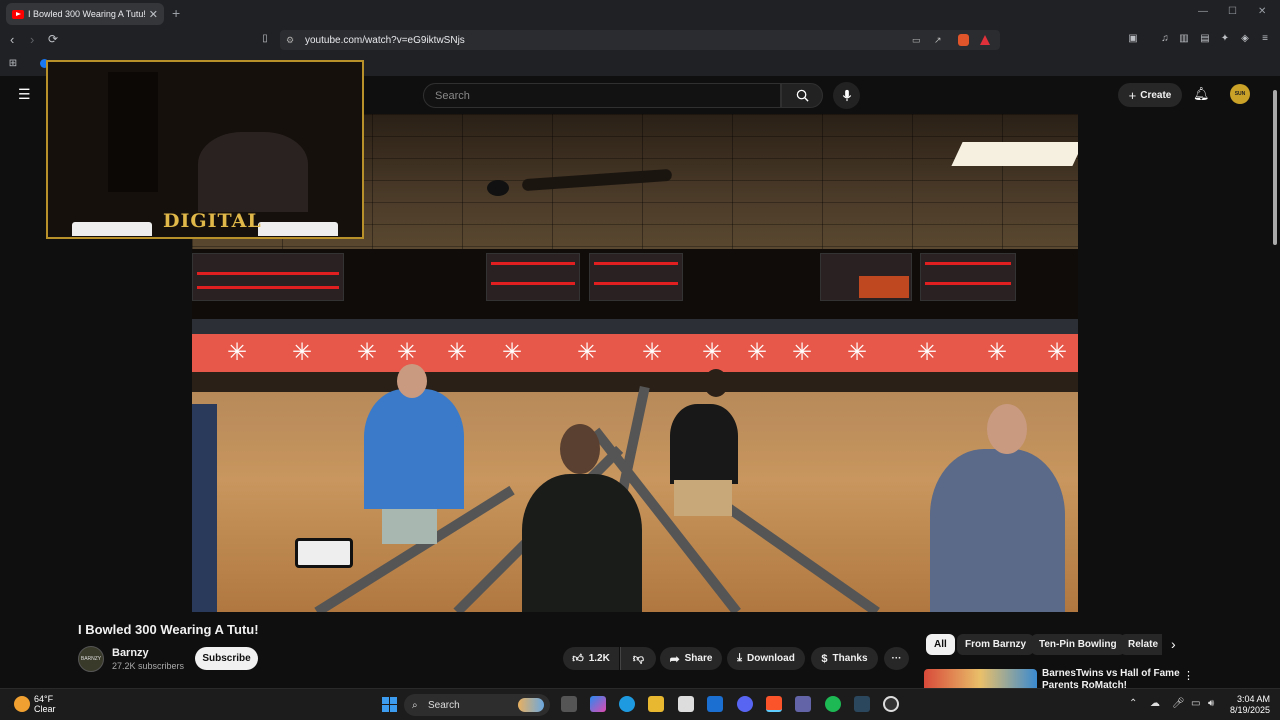 This screenshot has width=1280, height=720. I want to click on plus-icon: +, so click(1132, 95).